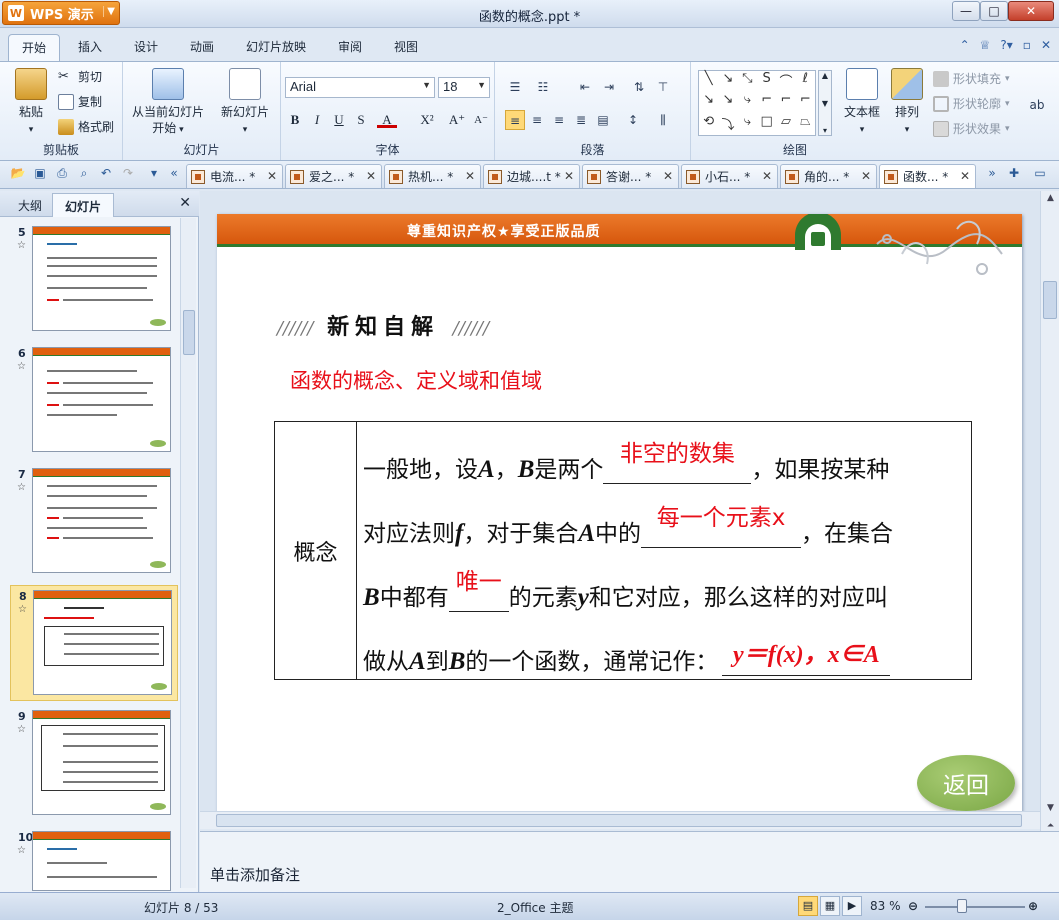 The height and width of the screenshot is (920, 1059). I want to click on tab-design: 设计, so click(146, 46).